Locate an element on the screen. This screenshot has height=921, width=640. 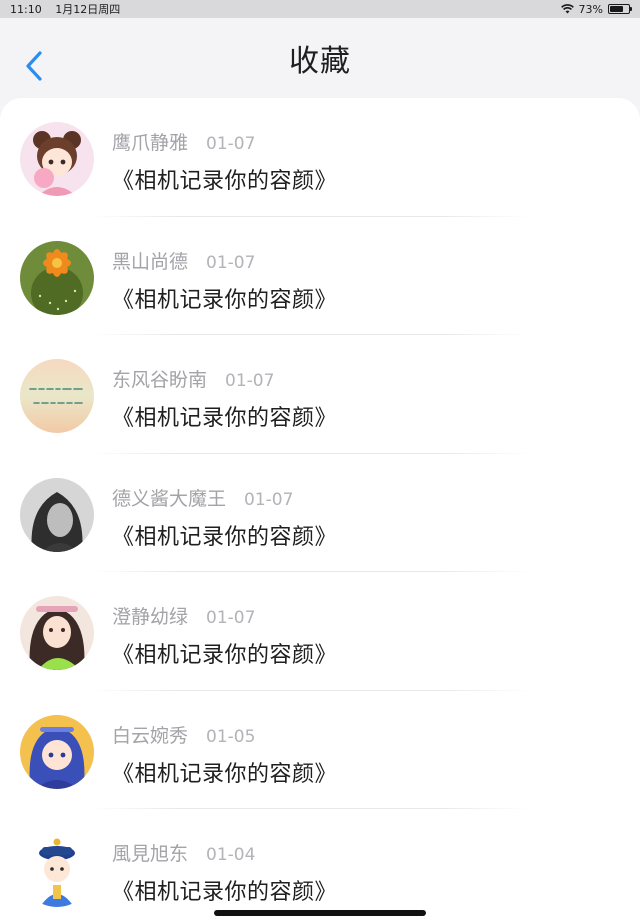
header: 收藏 is located at coordinates (320, 58).